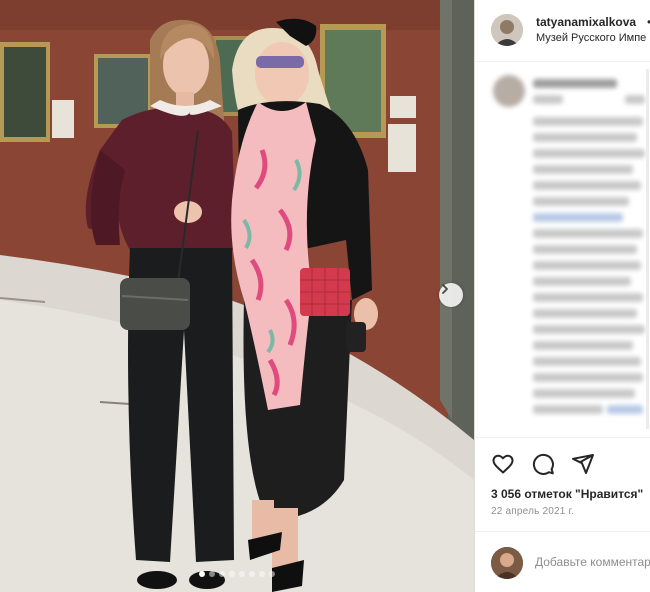  I want to click on author-username-link: tatyanamixalkova, so click(586, 22).